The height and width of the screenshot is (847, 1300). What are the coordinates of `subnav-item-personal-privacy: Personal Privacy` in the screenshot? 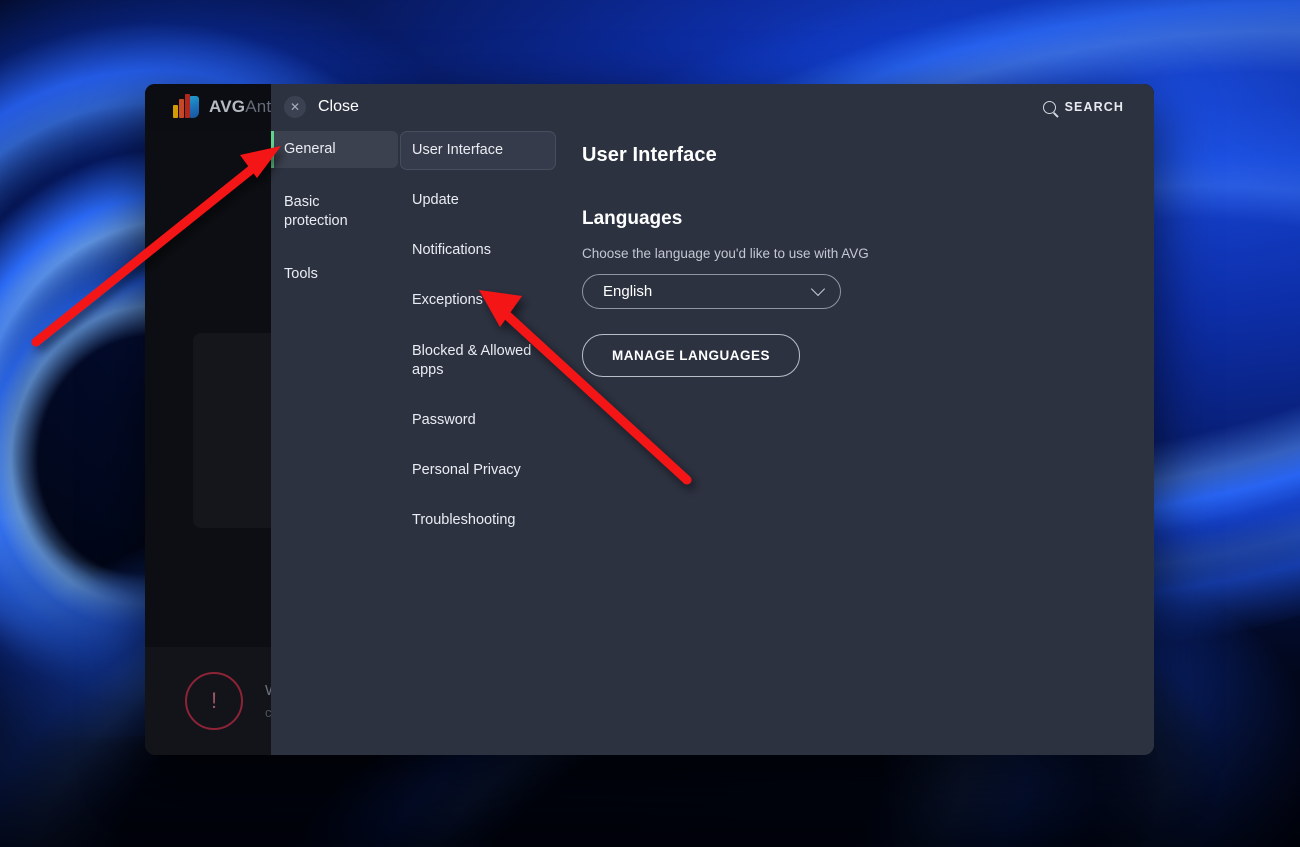 It's located at (478, 470).